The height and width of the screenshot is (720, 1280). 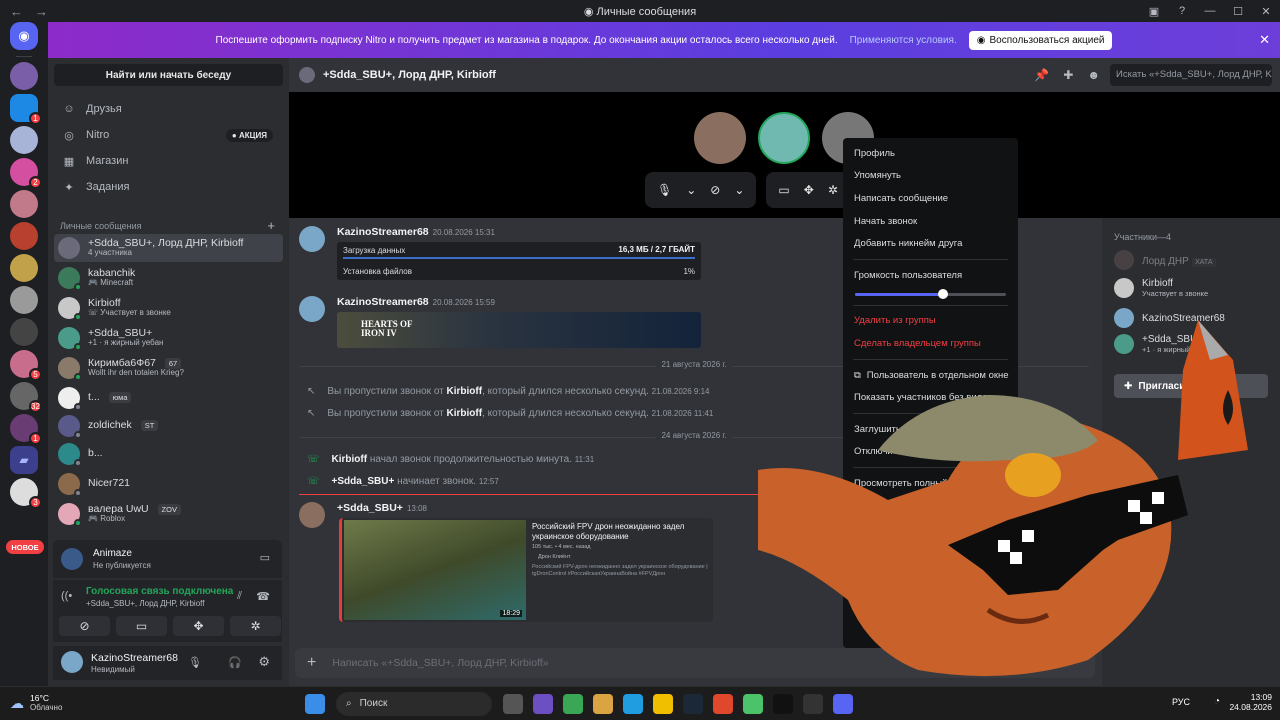 I want to click on menu-deafen: Отключить звук, so click(x=930, y=452).